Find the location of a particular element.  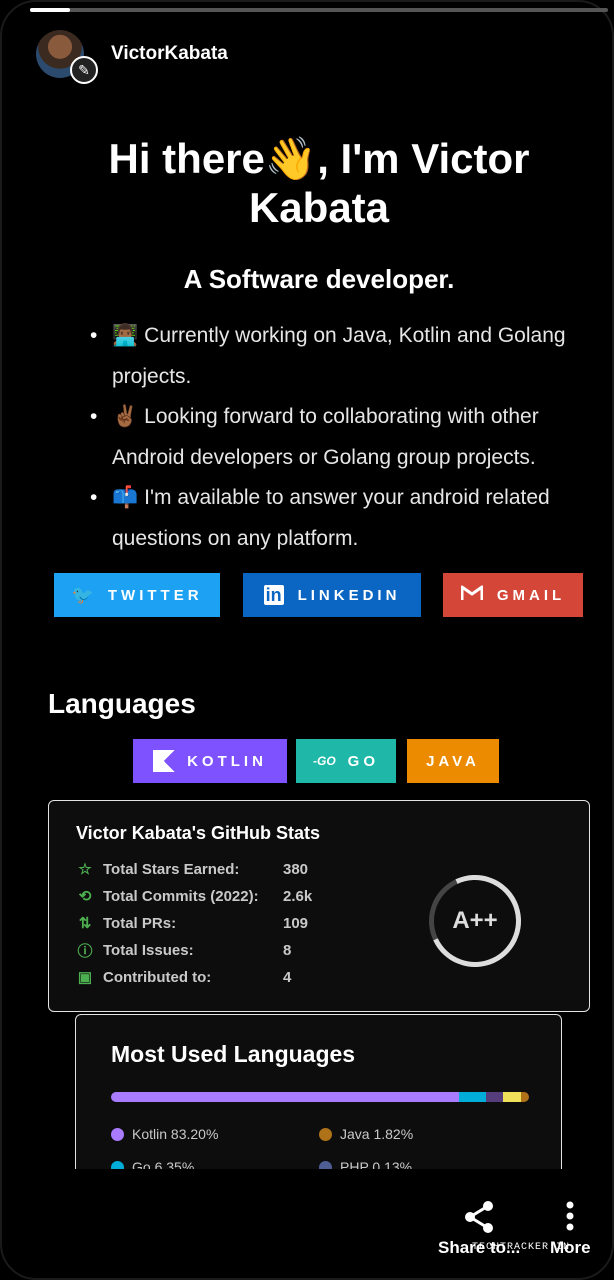

pencil-icon: ✎ is located at coordinates (84, 70).